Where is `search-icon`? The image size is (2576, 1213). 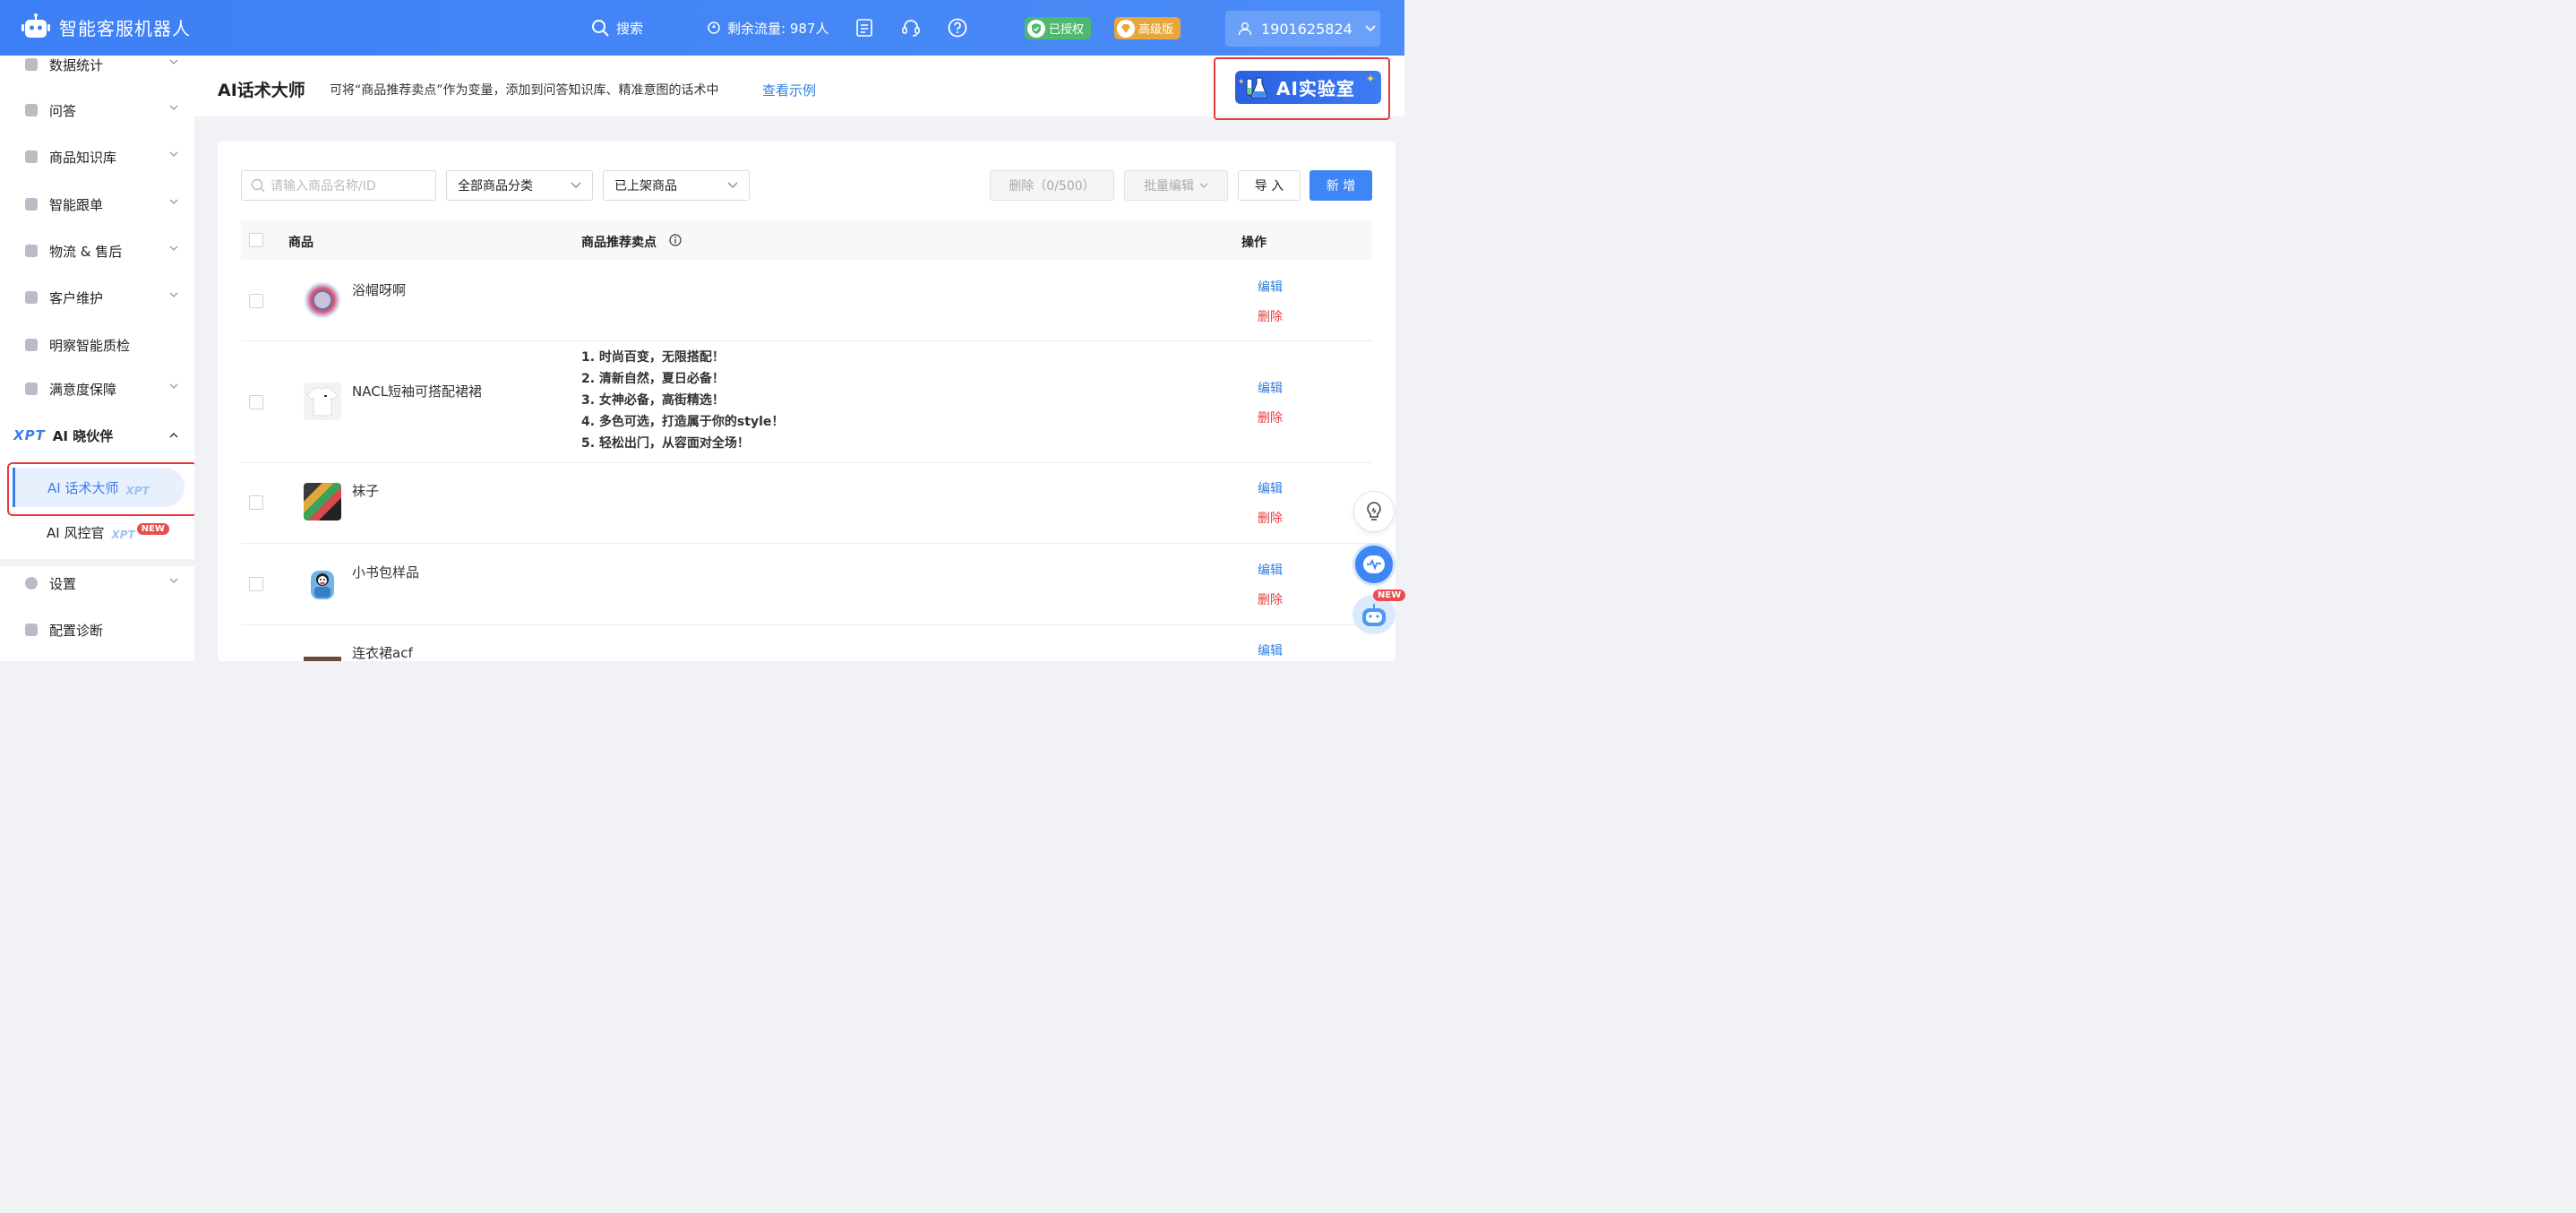 search-icon is located at coordinates (258, 185).